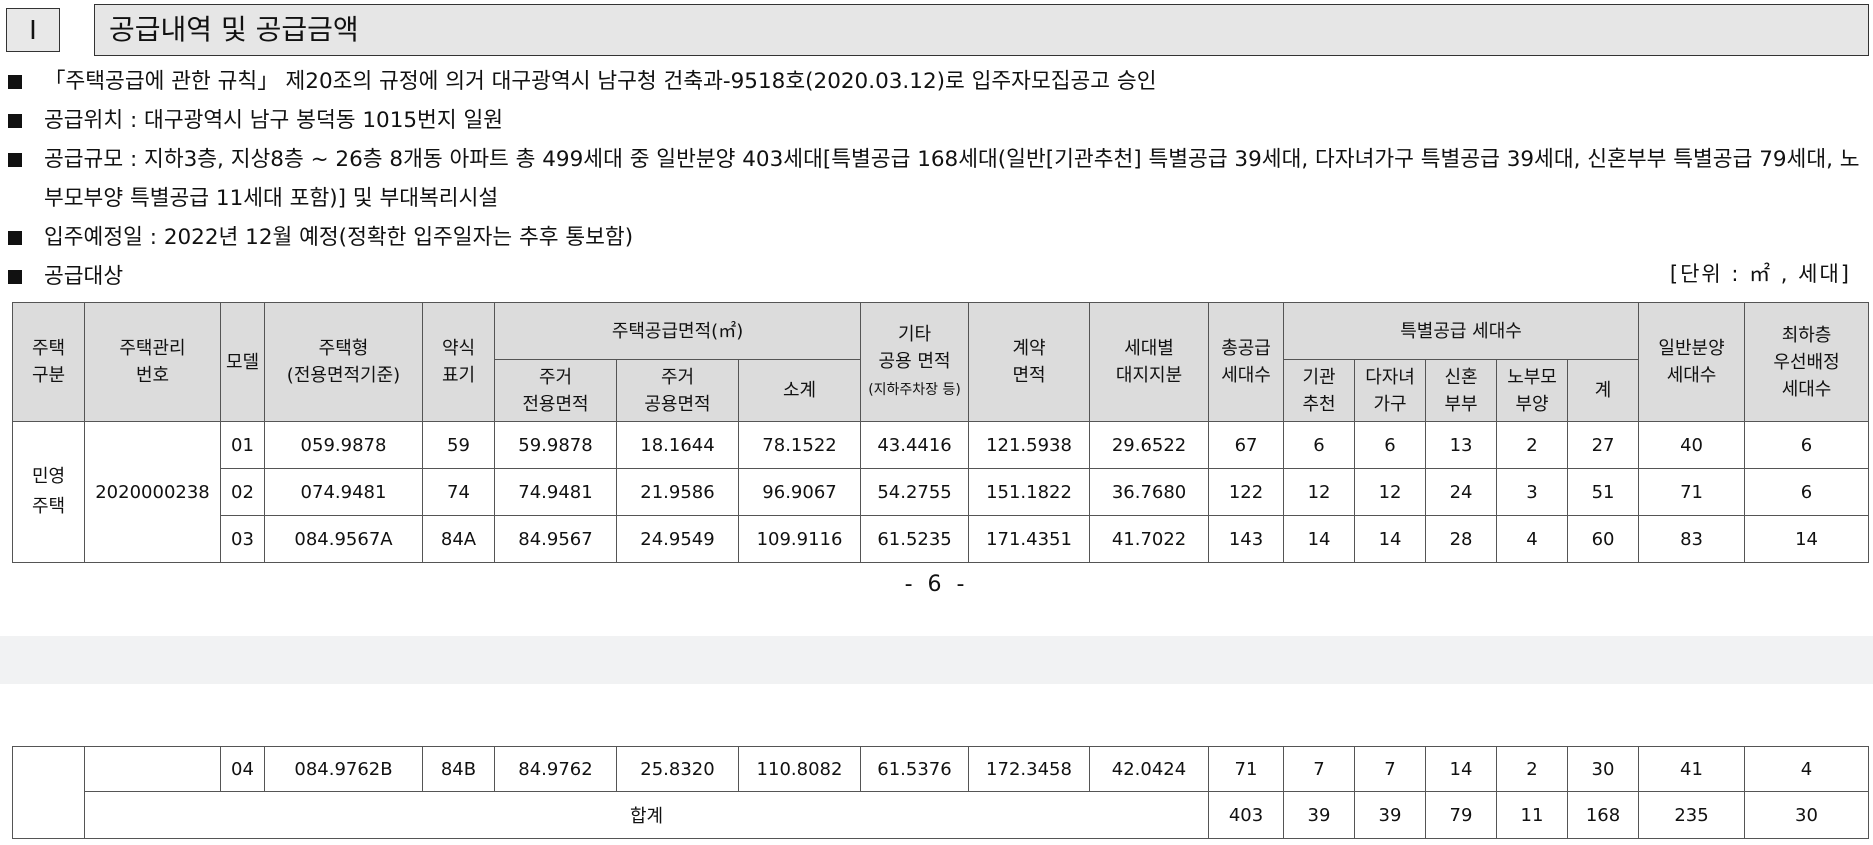 The image size is (1873, 845). I want to click on table-cell: 24, so click(1461, 492).